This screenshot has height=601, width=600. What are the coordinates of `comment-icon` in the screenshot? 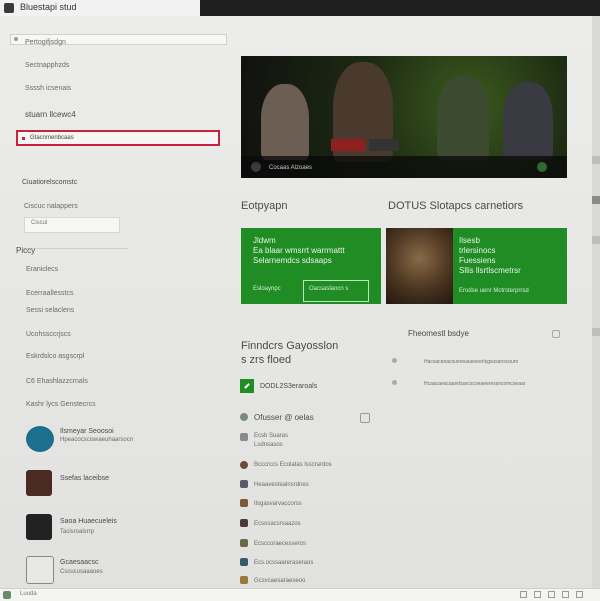 It's located at (365, 418).